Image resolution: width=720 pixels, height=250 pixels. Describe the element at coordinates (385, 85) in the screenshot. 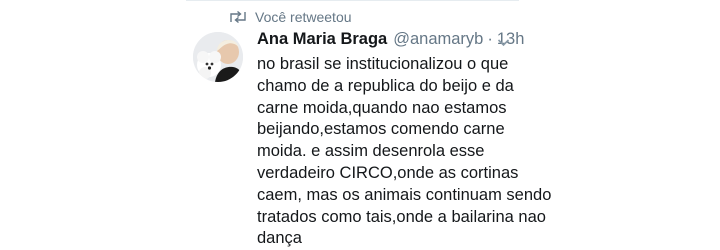

I see `tweet-text-line: chamo de a republica do beijo e da` at that location.